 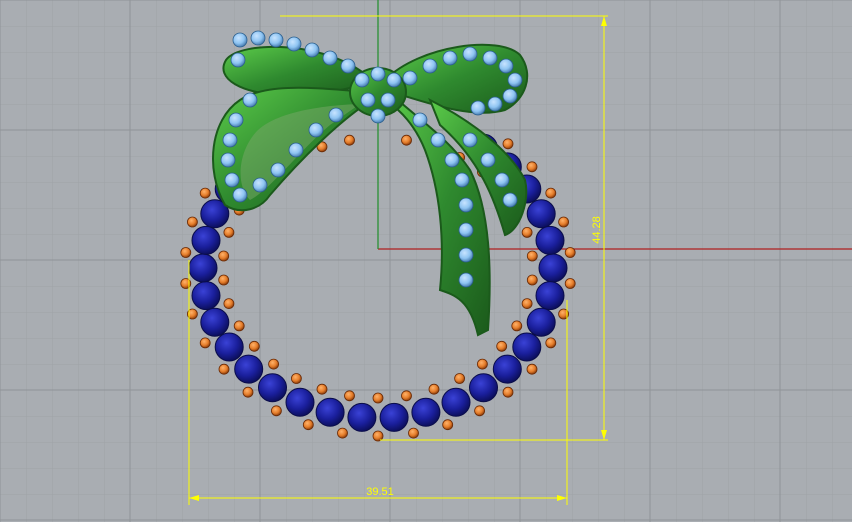 What do you see at coordinates (380, 492) in the screenshot?
I see `dimension-width-label: 39.51` at bounding box center [380, 492].